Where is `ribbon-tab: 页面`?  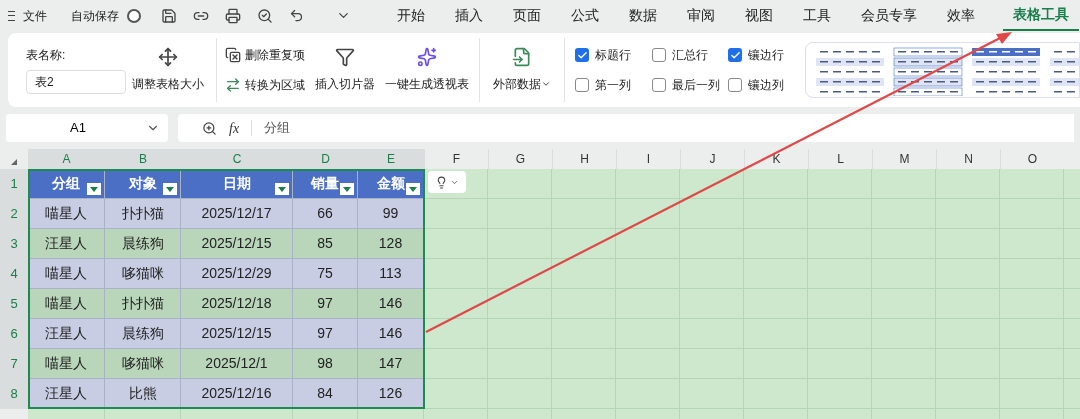 ribbon-tab: 页面 is located at coordinates (527, 15).